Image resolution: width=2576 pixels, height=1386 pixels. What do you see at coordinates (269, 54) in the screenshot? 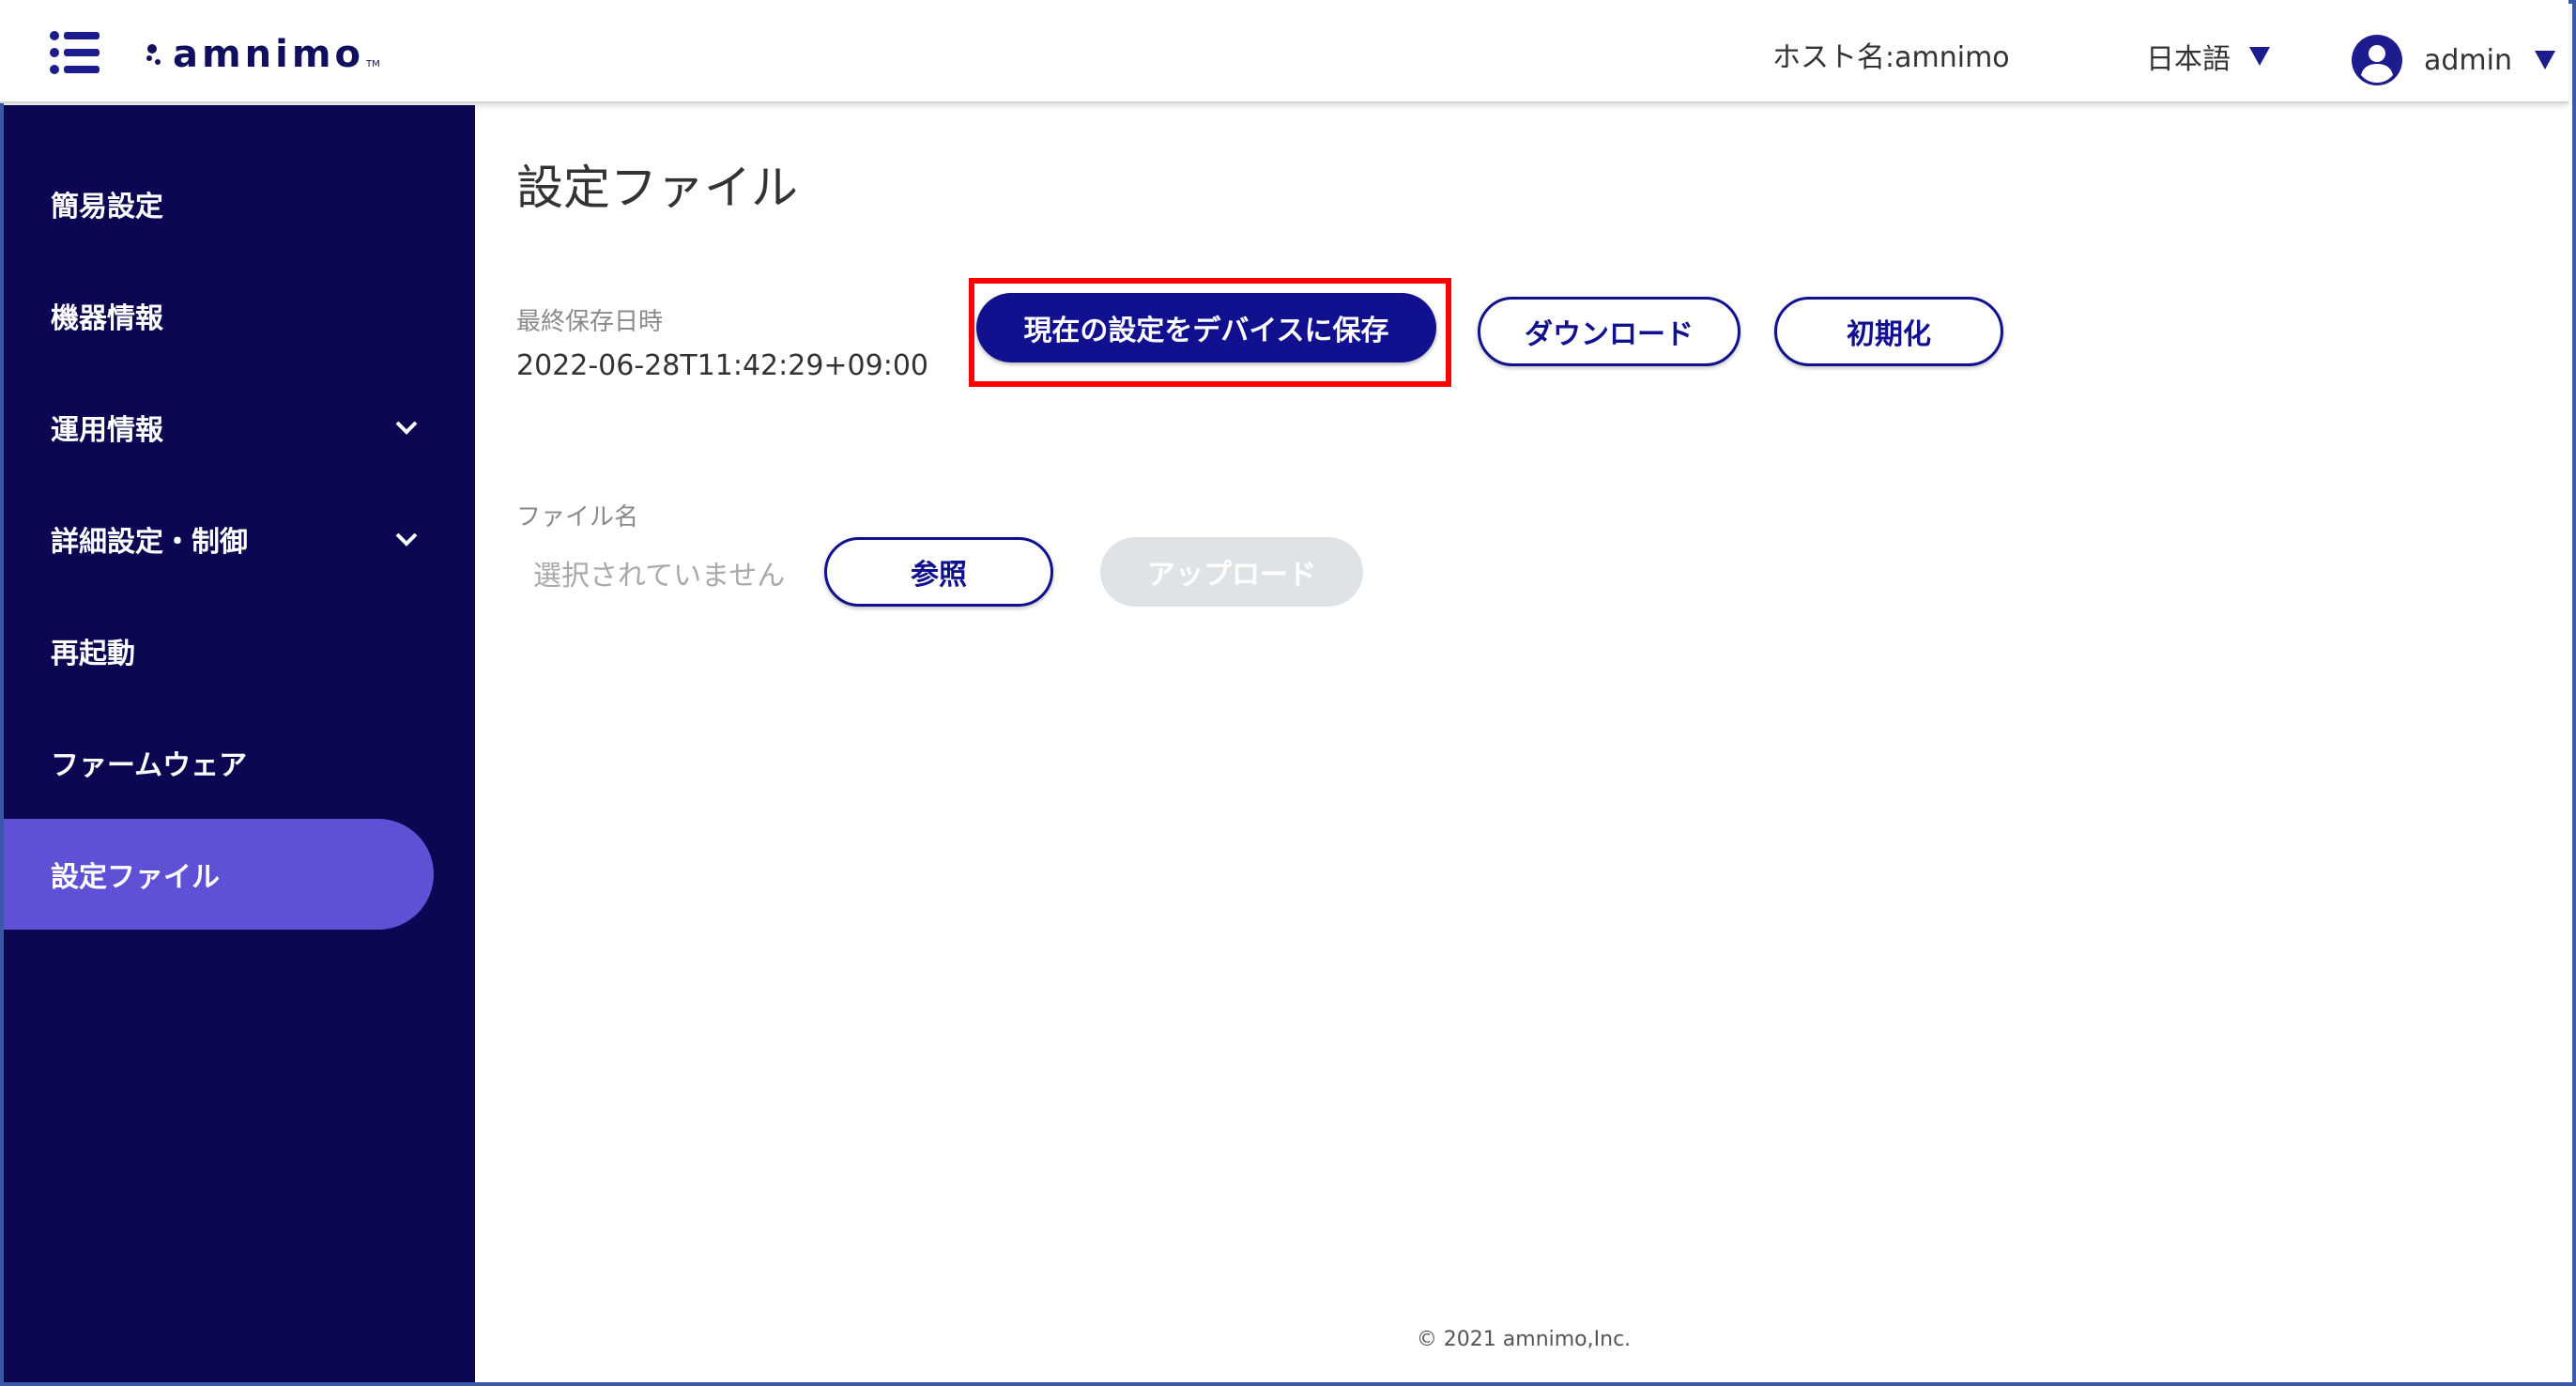
I see `logo-text: amnimo` at bounding box center [269, 54].